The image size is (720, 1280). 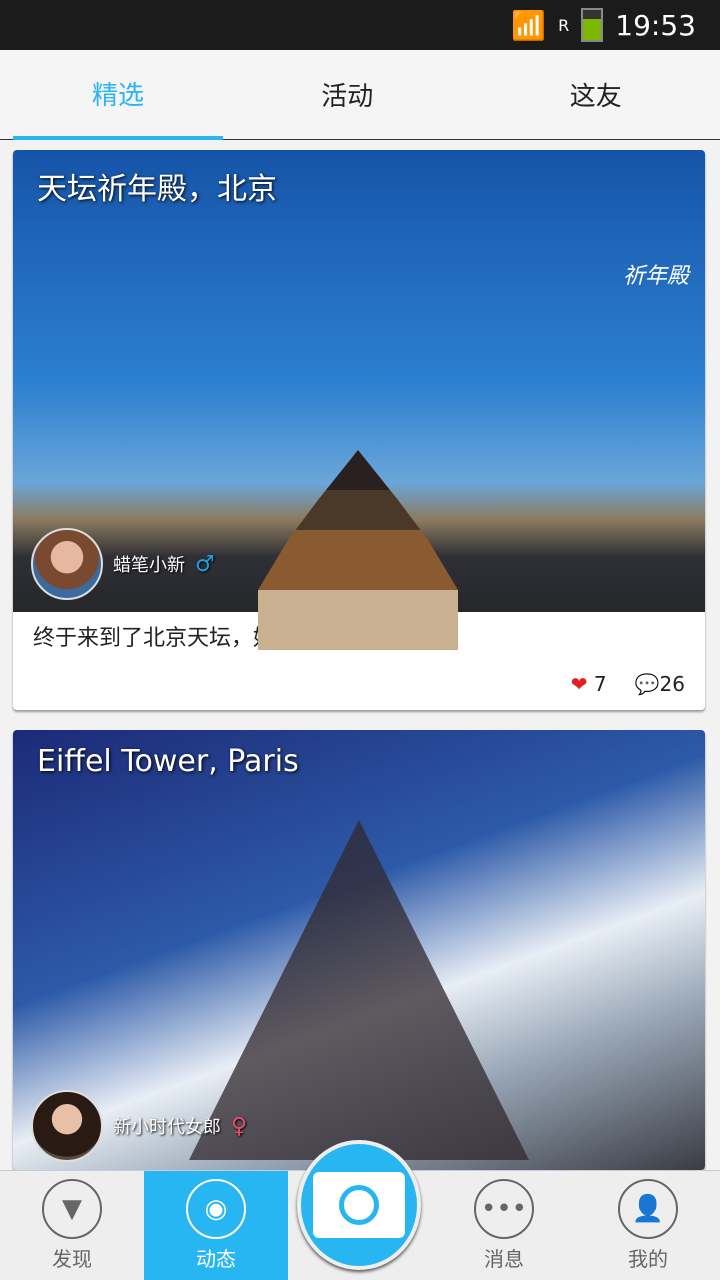 I want to click on nav-label: 发现, so click(x=72, y=1259).